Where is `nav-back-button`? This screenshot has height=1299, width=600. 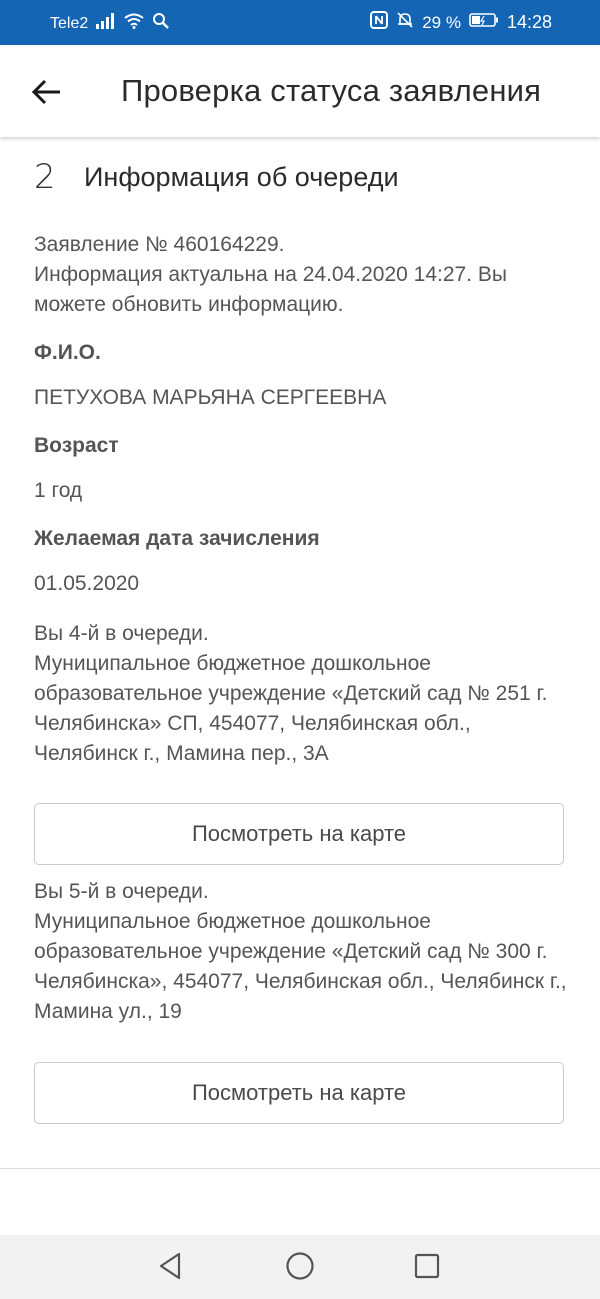 nav-back-button is located at coordinates (171, 1266).